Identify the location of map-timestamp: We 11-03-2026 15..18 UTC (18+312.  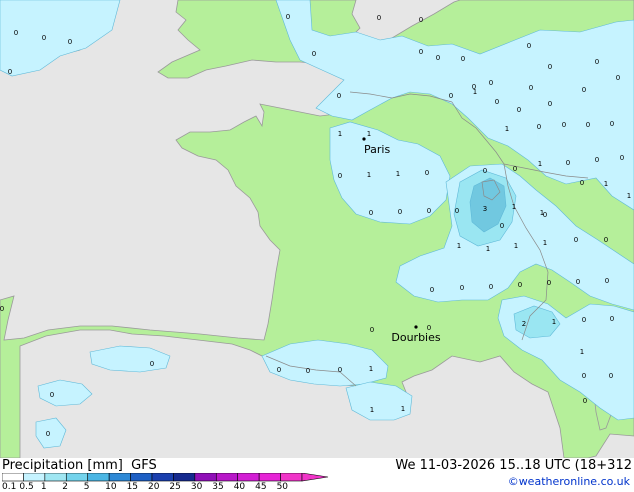
(513, 465).